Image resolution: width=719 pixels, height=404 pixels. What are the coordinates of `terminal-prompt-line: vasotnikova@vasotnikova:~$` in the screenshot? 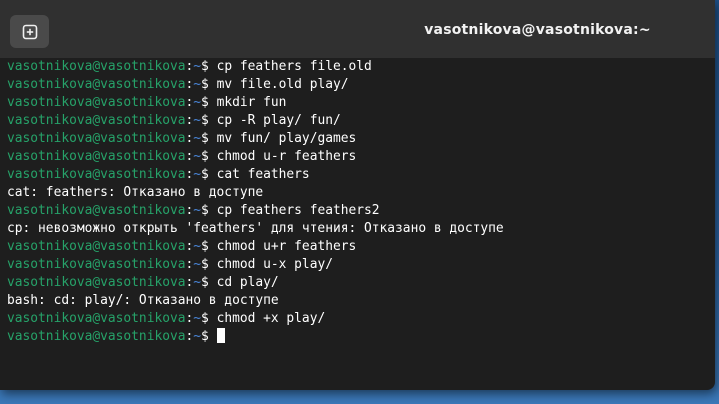 It's located at (361, 337).